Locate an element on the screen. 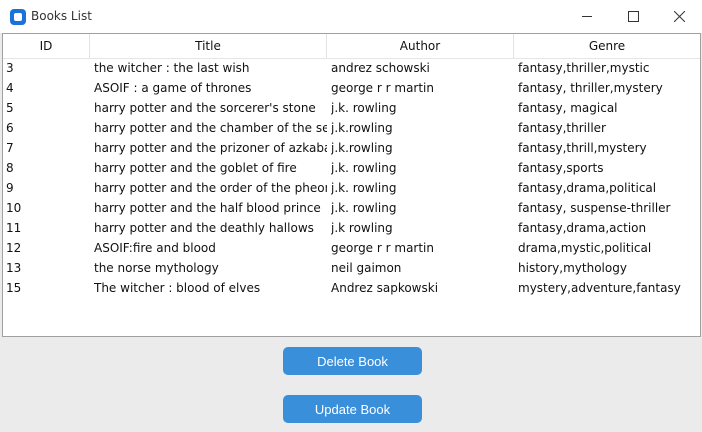 The image size is (702, 432). cell-genre: drama,mystic,political is located at coordinates (585, 248).